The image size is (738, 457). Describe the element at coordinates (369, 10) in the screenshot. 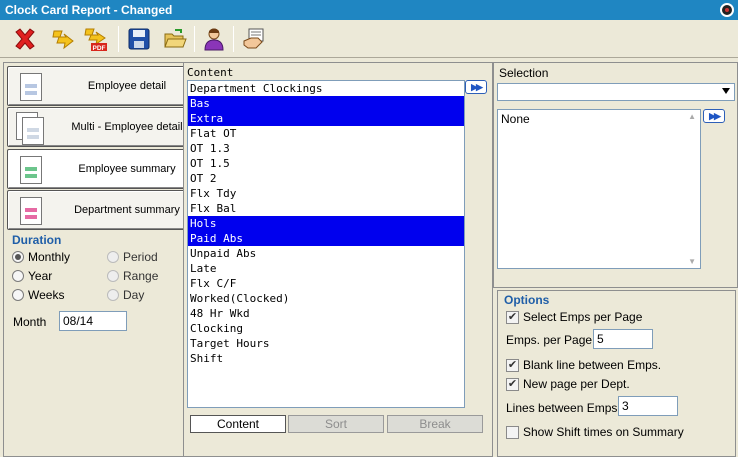

I see `title-bar: Clock Card Report - Changed` at that location.